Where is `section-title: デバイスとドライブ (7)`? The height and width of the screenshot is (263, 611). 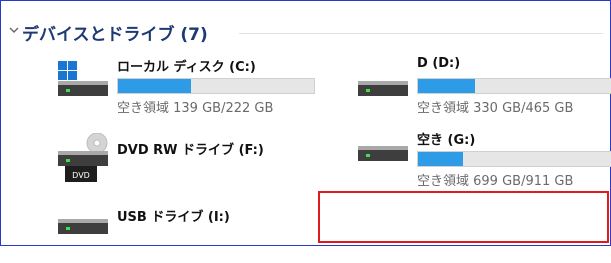 section-title: デバイスとドライブ (7) is located at coordinates (115, 35).